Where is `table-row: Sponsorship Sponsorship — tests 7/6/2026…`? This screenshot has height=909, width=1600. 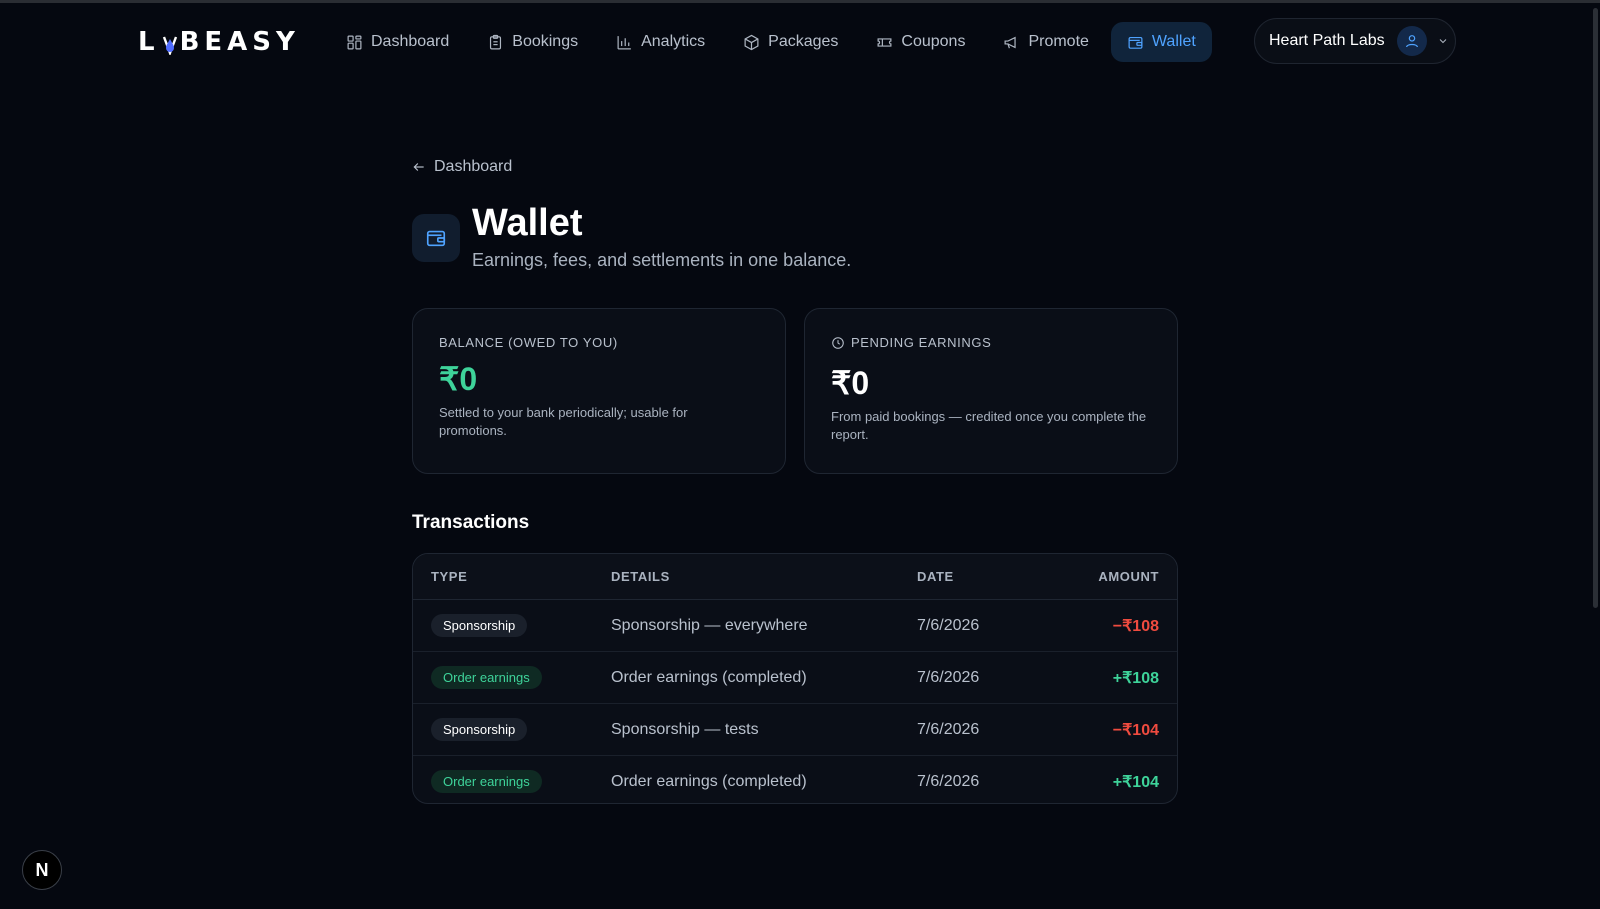
table-row: Sponsorship Sponsorship — tests 7/6/2026… is located at coordinates (795, 730).